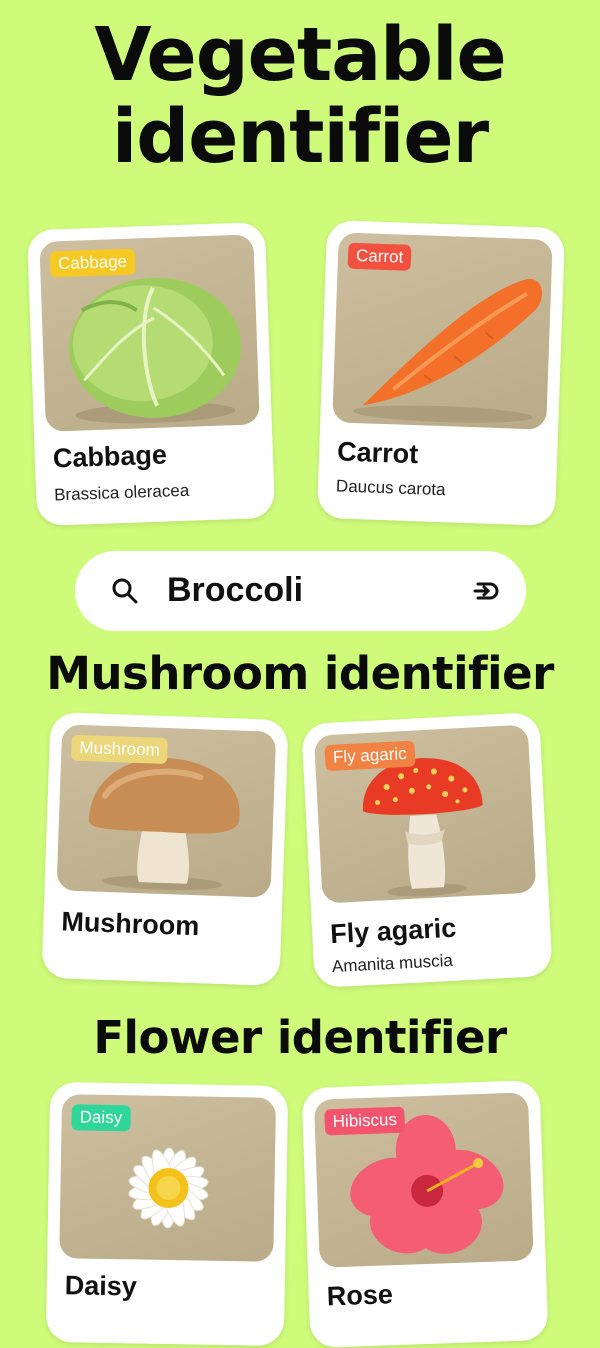 Image resolution: width=600 pixels, height=1348 pixels. Describe the element at coordinates (300, 673) in the screenshot. I see `mushroom-identifier-title: Mushroom identifier` at that location.